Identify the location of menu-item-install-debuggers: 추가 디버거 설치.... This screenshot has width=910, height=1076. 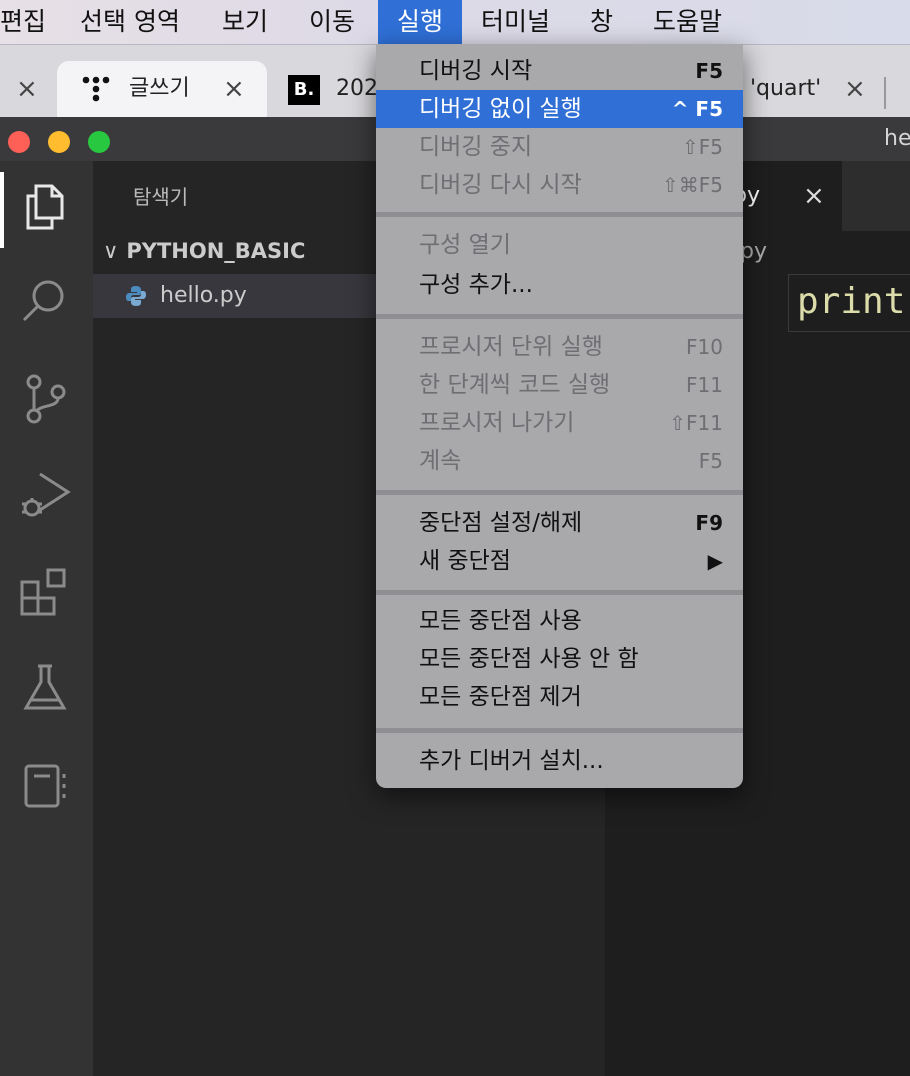
(559, 761).